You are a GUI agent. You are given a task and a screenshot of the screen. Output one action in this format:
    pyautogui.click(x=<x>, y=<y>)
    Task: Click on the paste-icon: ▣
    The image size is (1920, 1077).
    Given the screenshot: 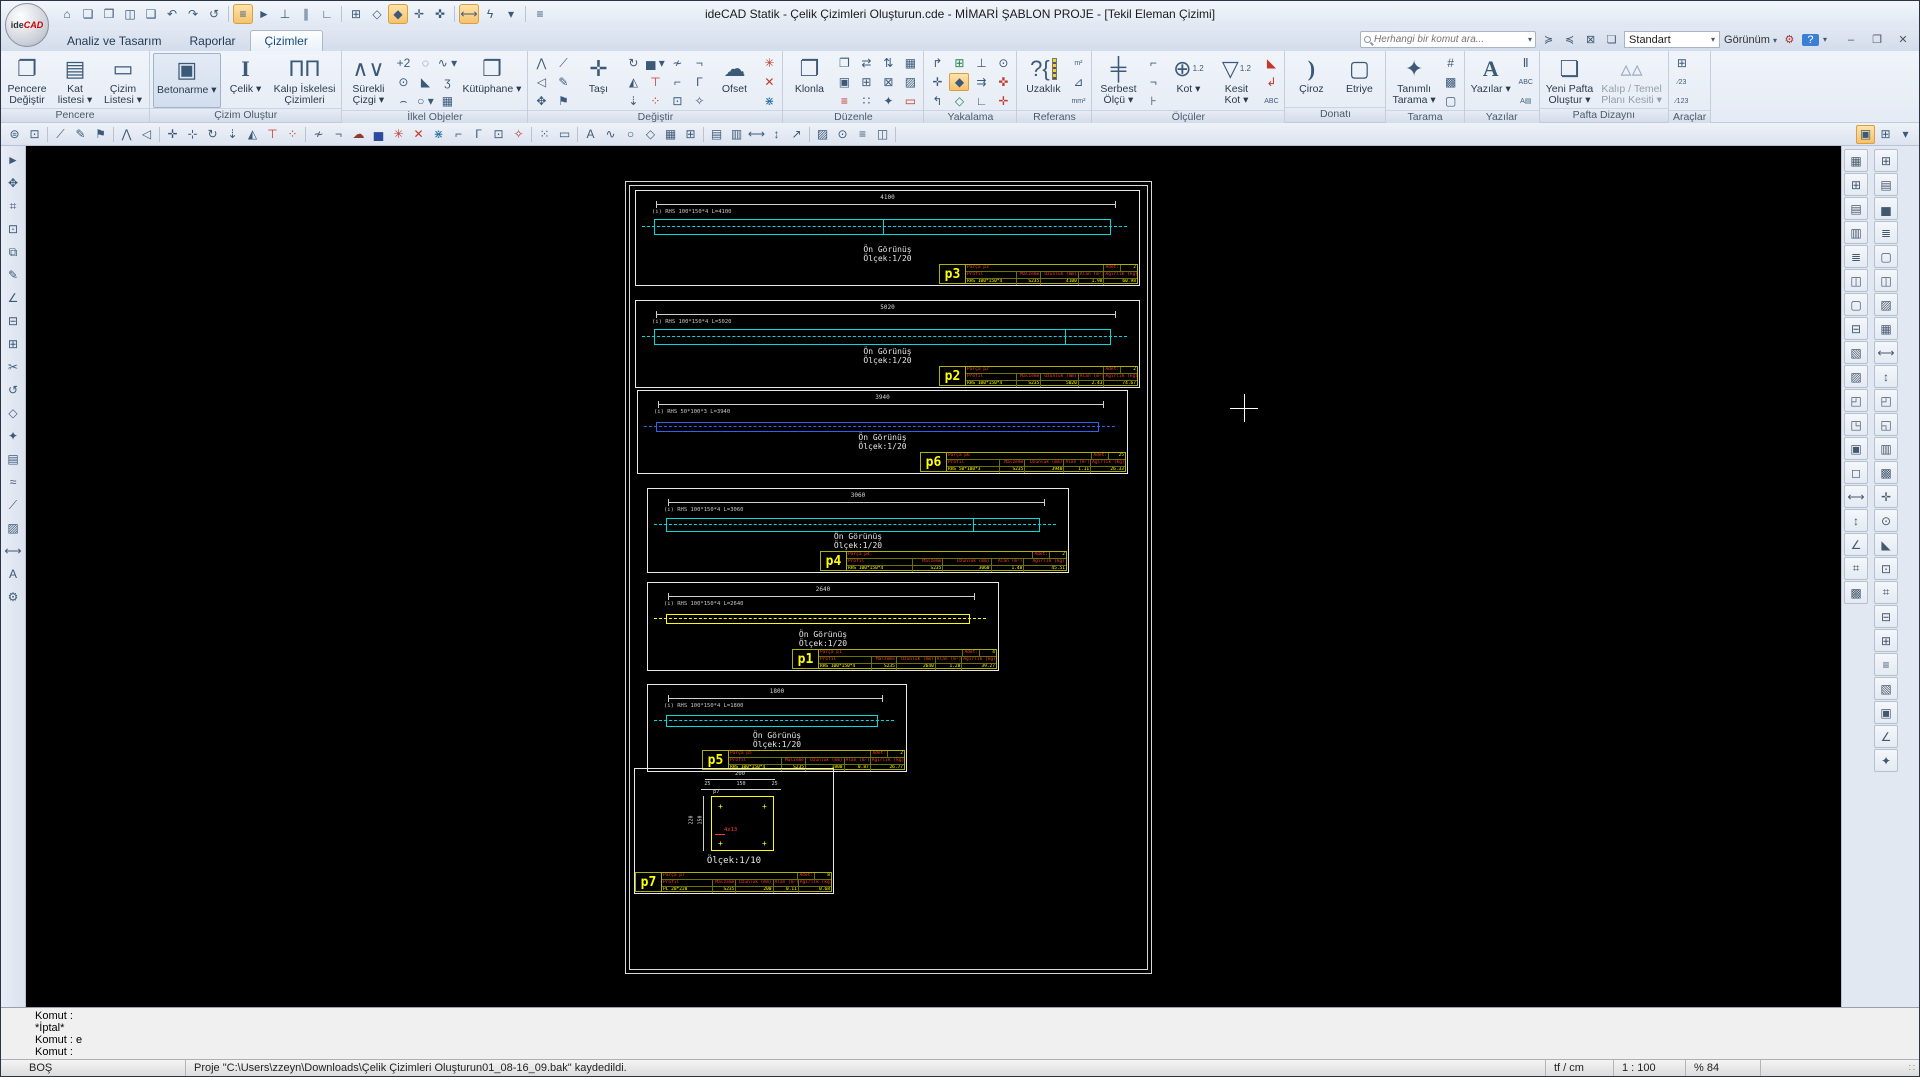 What is the action you would take?
    pyautogui.click(x=844, y=82)
    